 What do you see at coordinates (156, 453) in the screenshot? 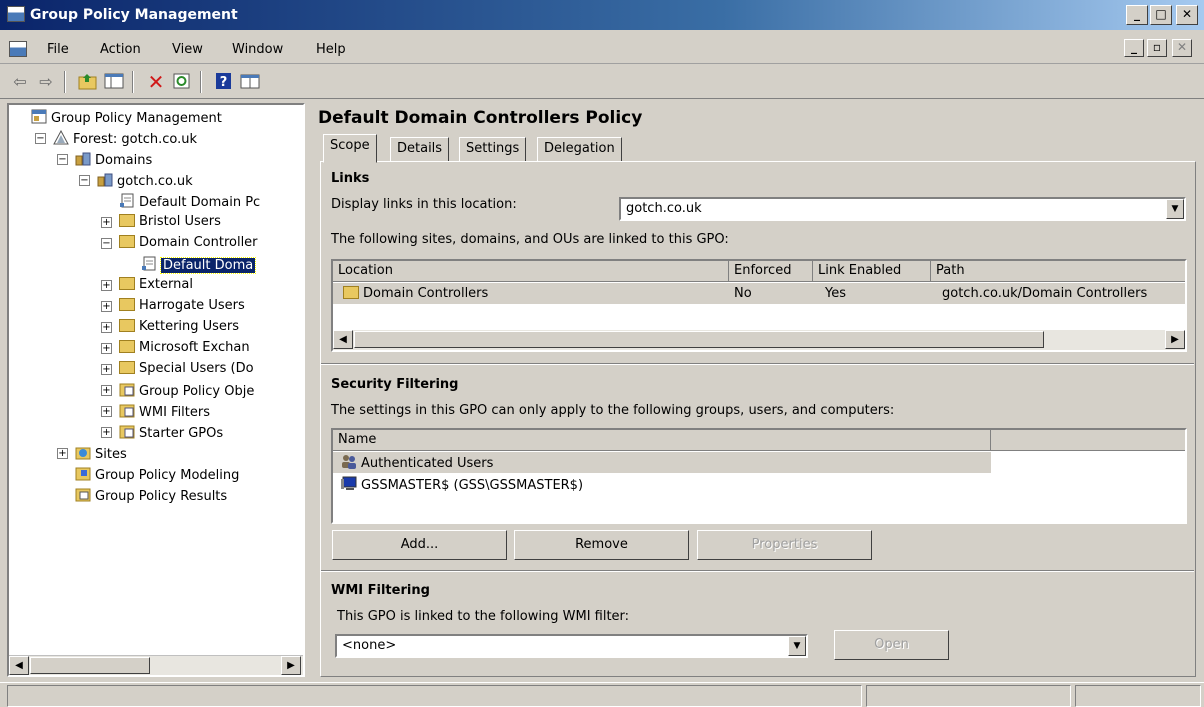
I see `tree-item: + Sites` at bounding box center [156, 453].